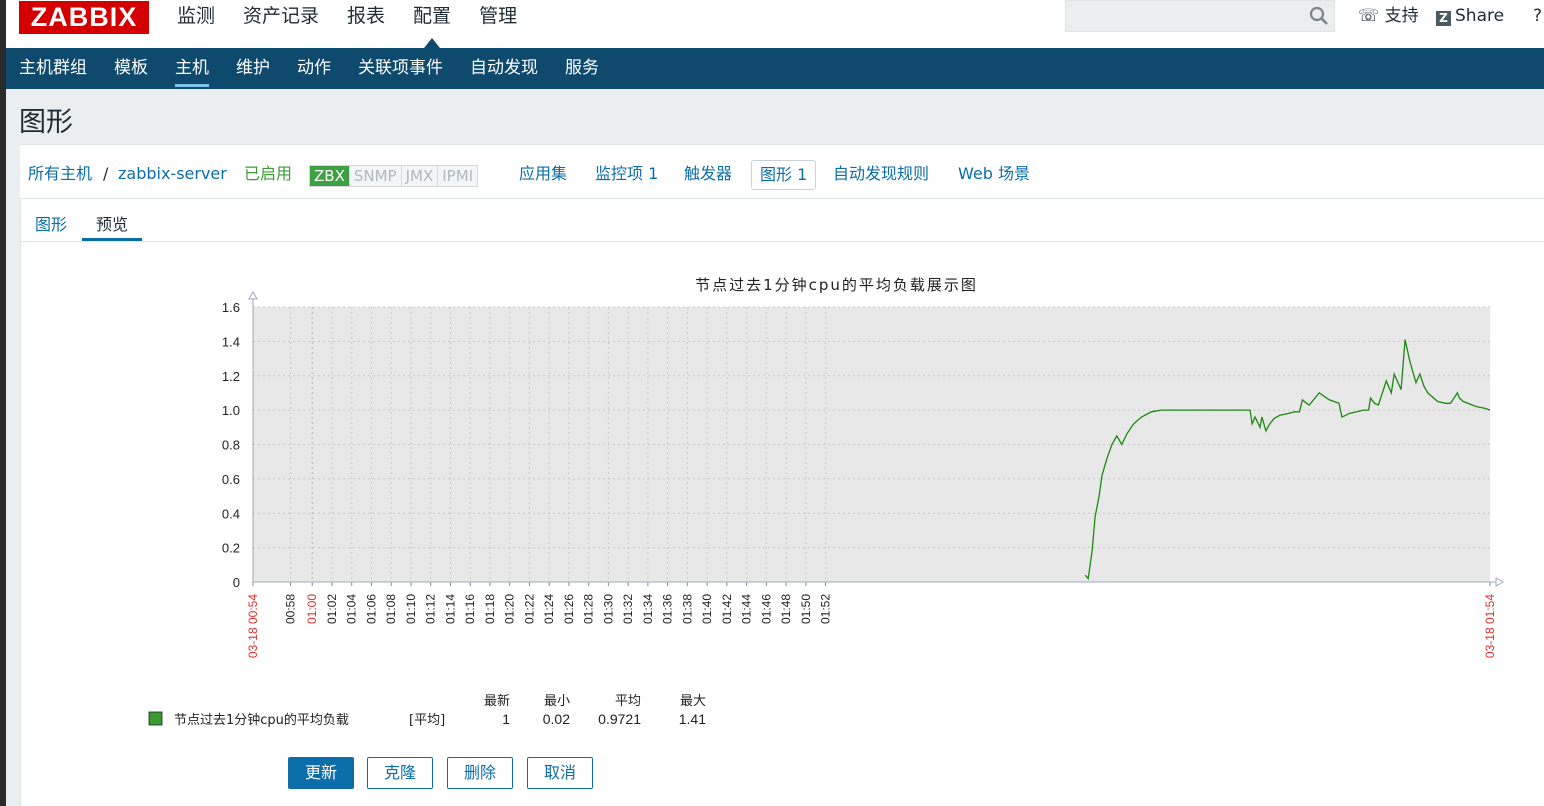 The width and height of the screenshot is (1544, 806). Describe the element at coordinates (628, 609) in the screenshot. I see `x-tick-label: 01:32` at that location.